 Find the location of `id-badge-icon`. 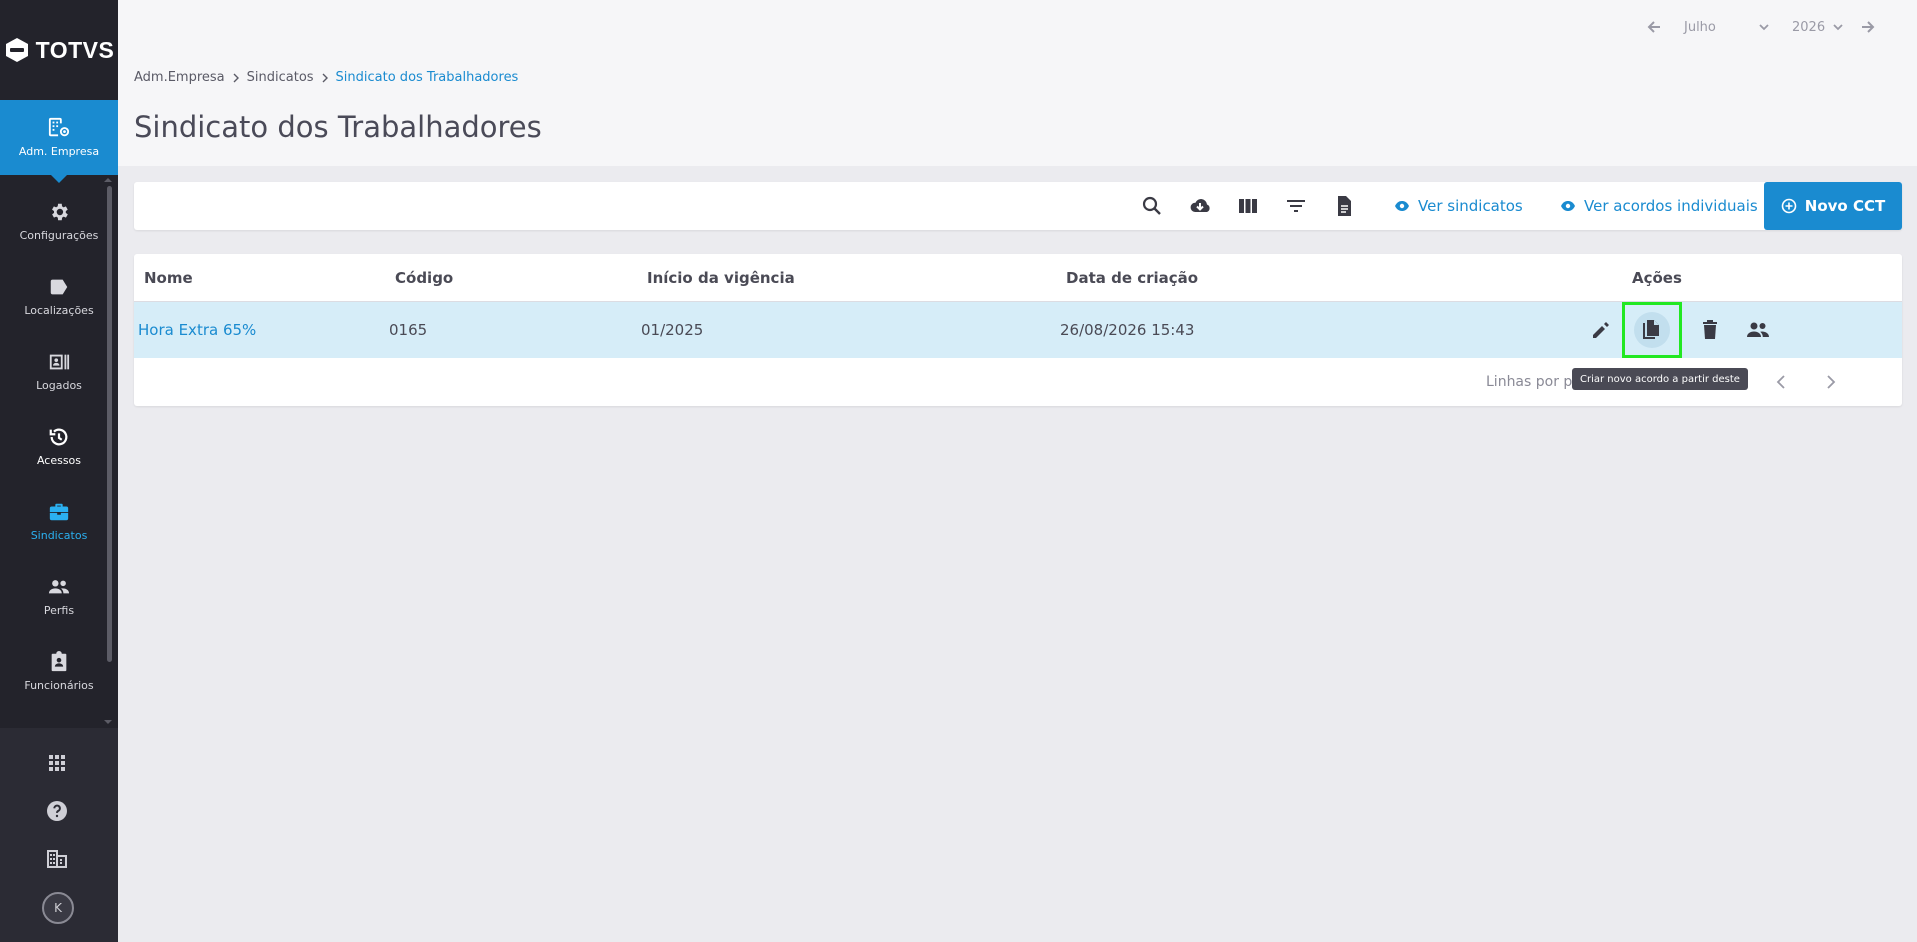

id-badge-icon is located at coordinates (59, 362).